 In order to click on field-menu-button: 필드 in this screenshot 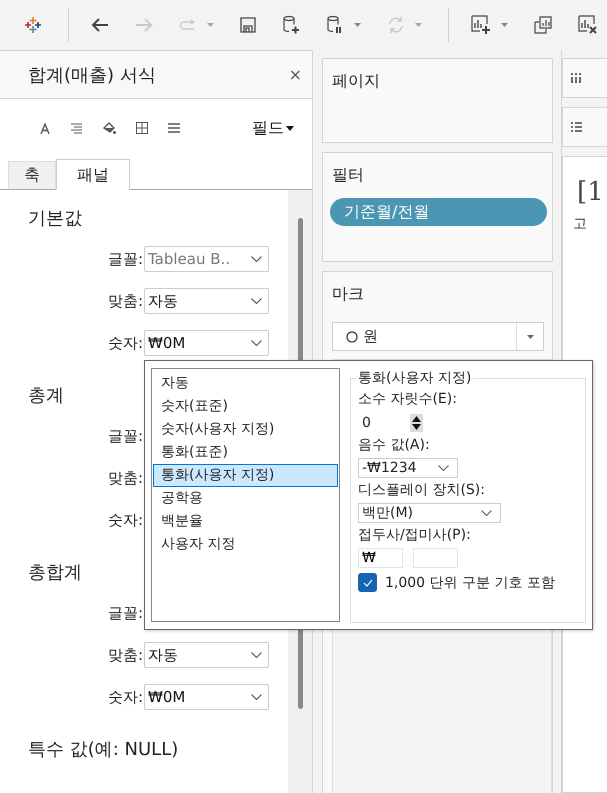, I will do `click(273, 128)`.